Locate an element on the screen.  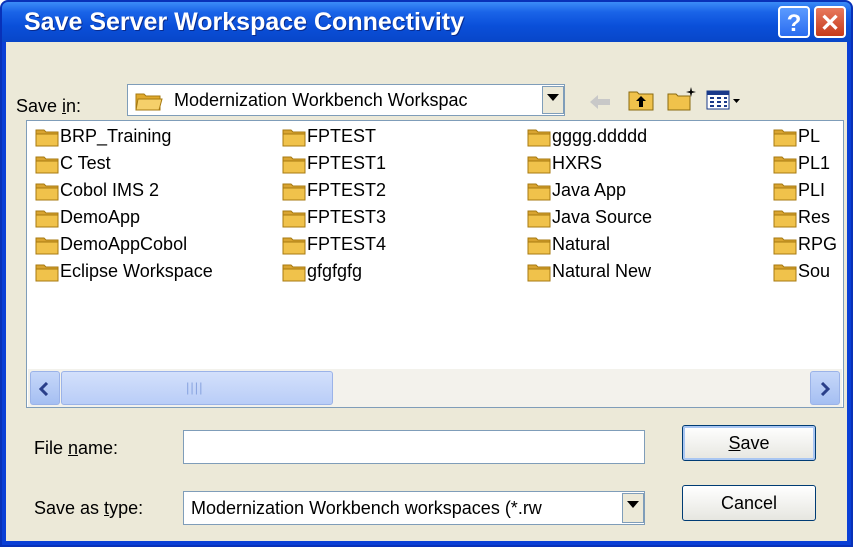
folder-item-label: DemoAppCobol is located at coordinates (124, 244).